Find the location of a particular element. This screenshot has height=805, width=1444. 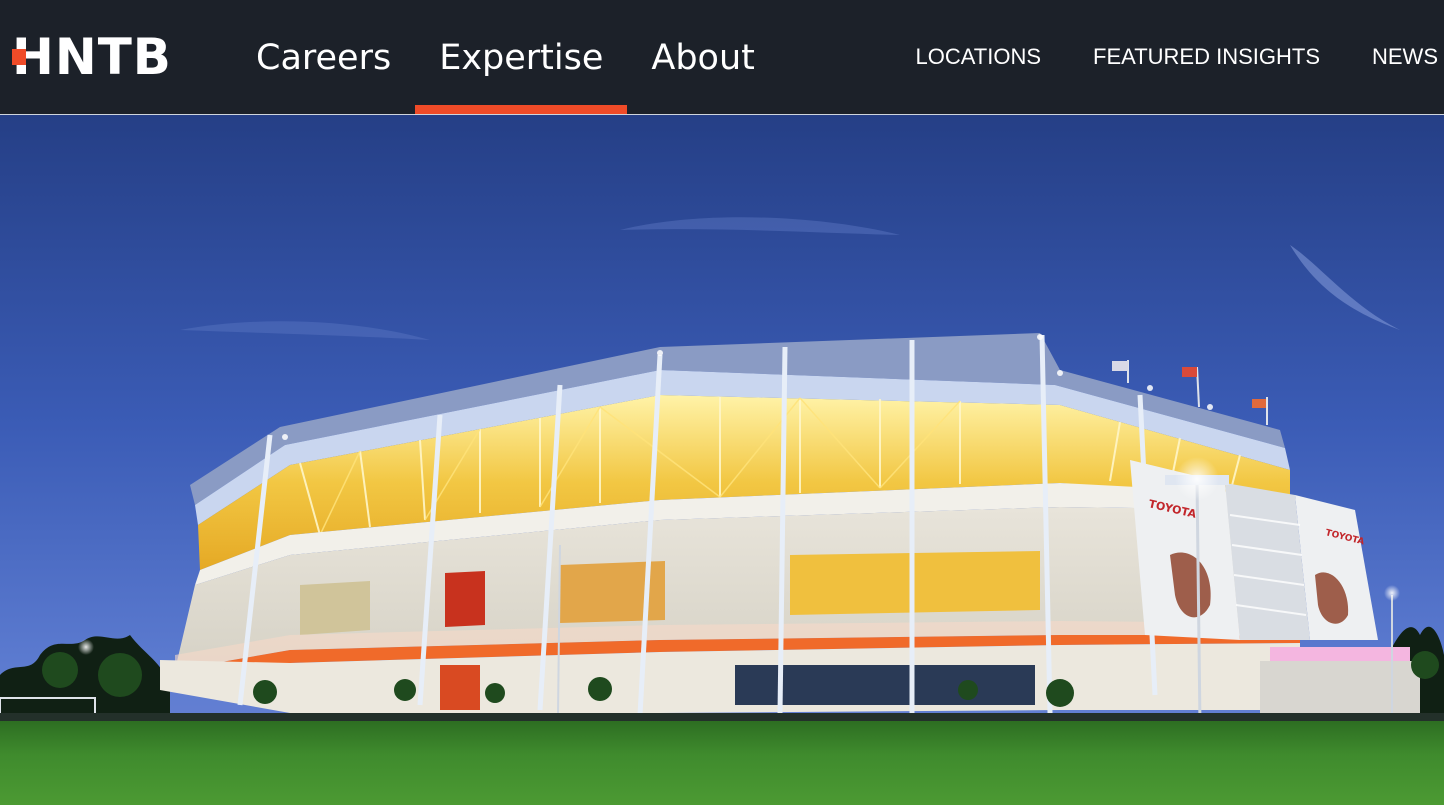

nav-careers: Careers is located at coordinates (323, 57).